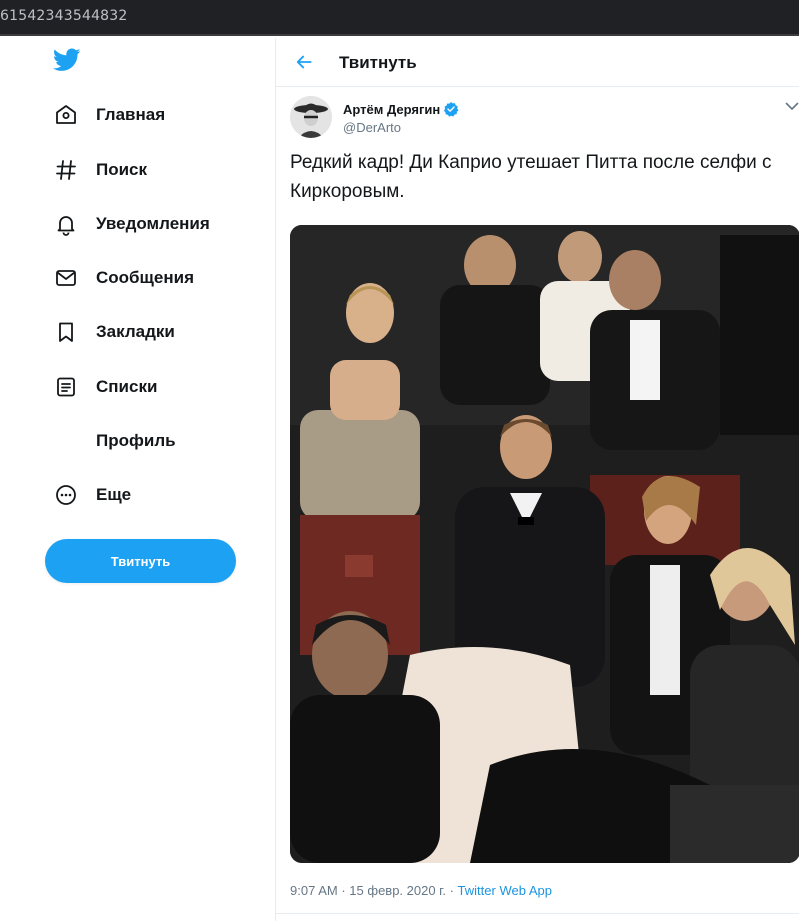  Describe the element at coordinates (91, 495) in the screenshot. I see `sidebar-item-more: Еще` at that location.